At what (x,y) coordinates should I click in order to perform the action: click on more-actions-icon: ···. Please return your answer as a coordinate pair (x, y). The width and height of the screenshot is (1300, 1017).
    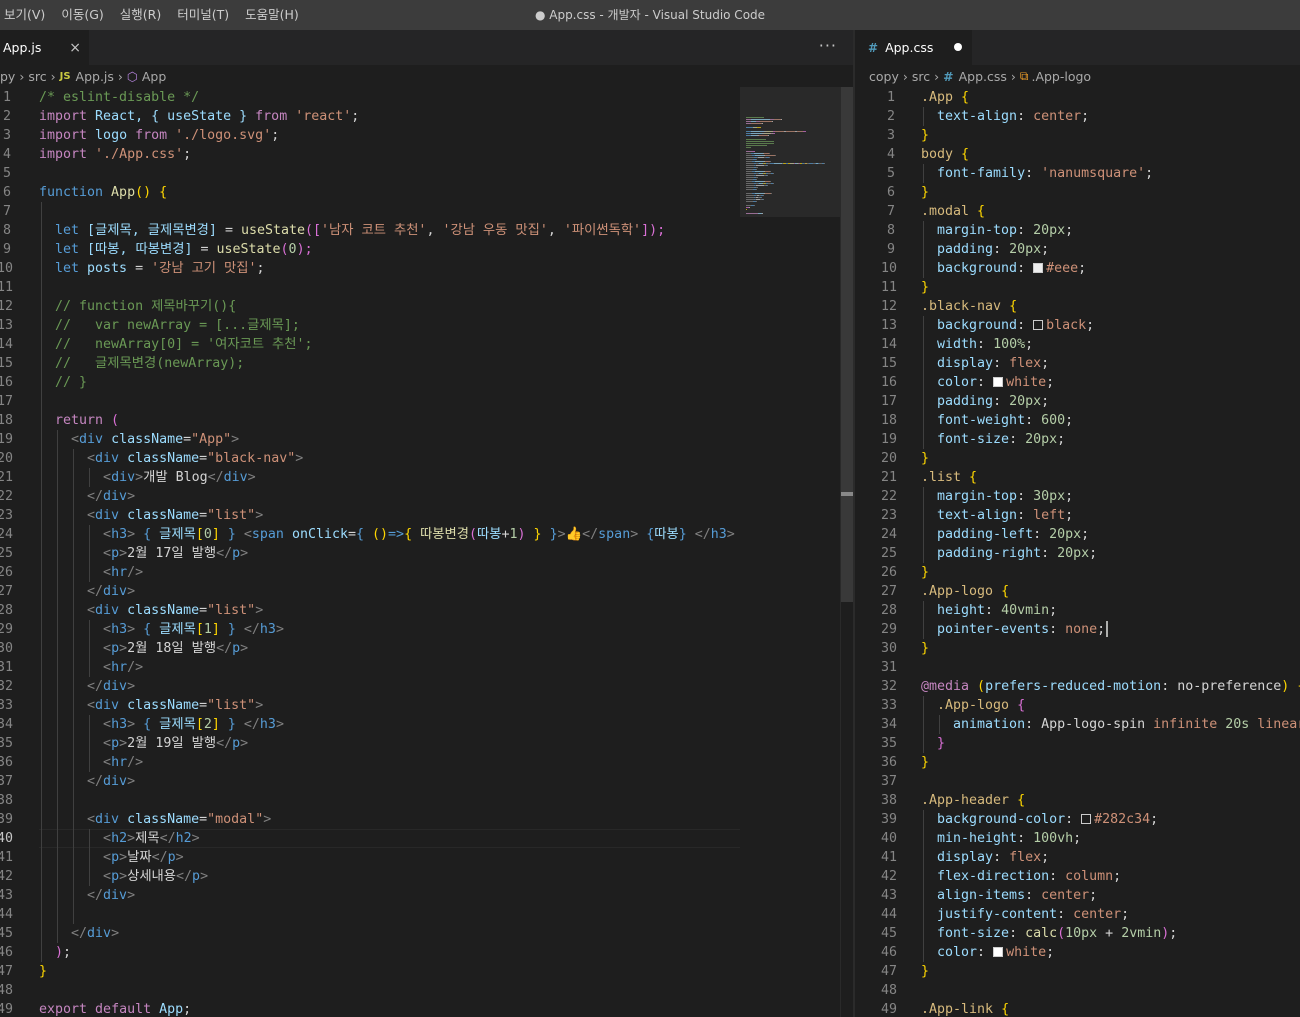
    Looking at the image, I should click on (828, 45).